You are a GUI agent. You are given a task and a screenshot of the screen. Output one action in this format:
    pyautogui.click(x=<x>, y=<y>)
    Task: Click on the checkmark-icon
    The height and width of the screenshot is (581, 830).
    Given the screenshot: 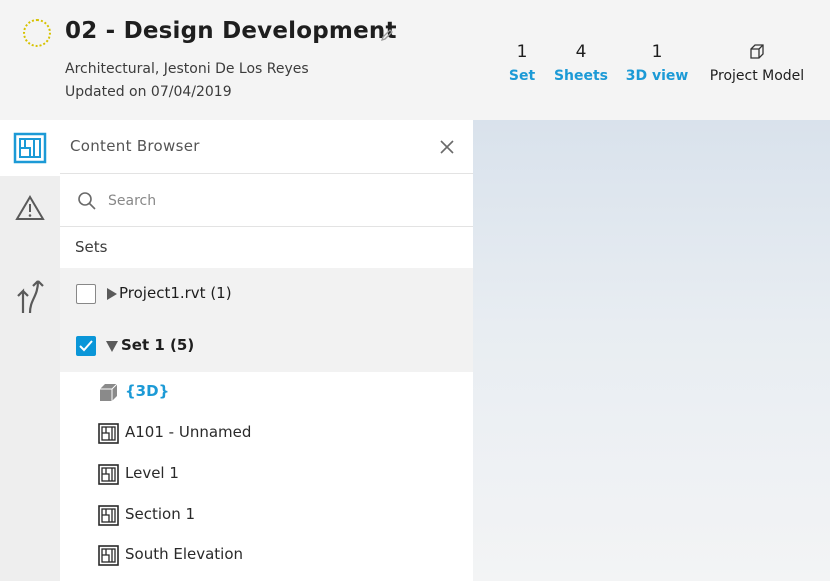 What is the action you would take?
    pyautogui.click(x=86, y=346)
    